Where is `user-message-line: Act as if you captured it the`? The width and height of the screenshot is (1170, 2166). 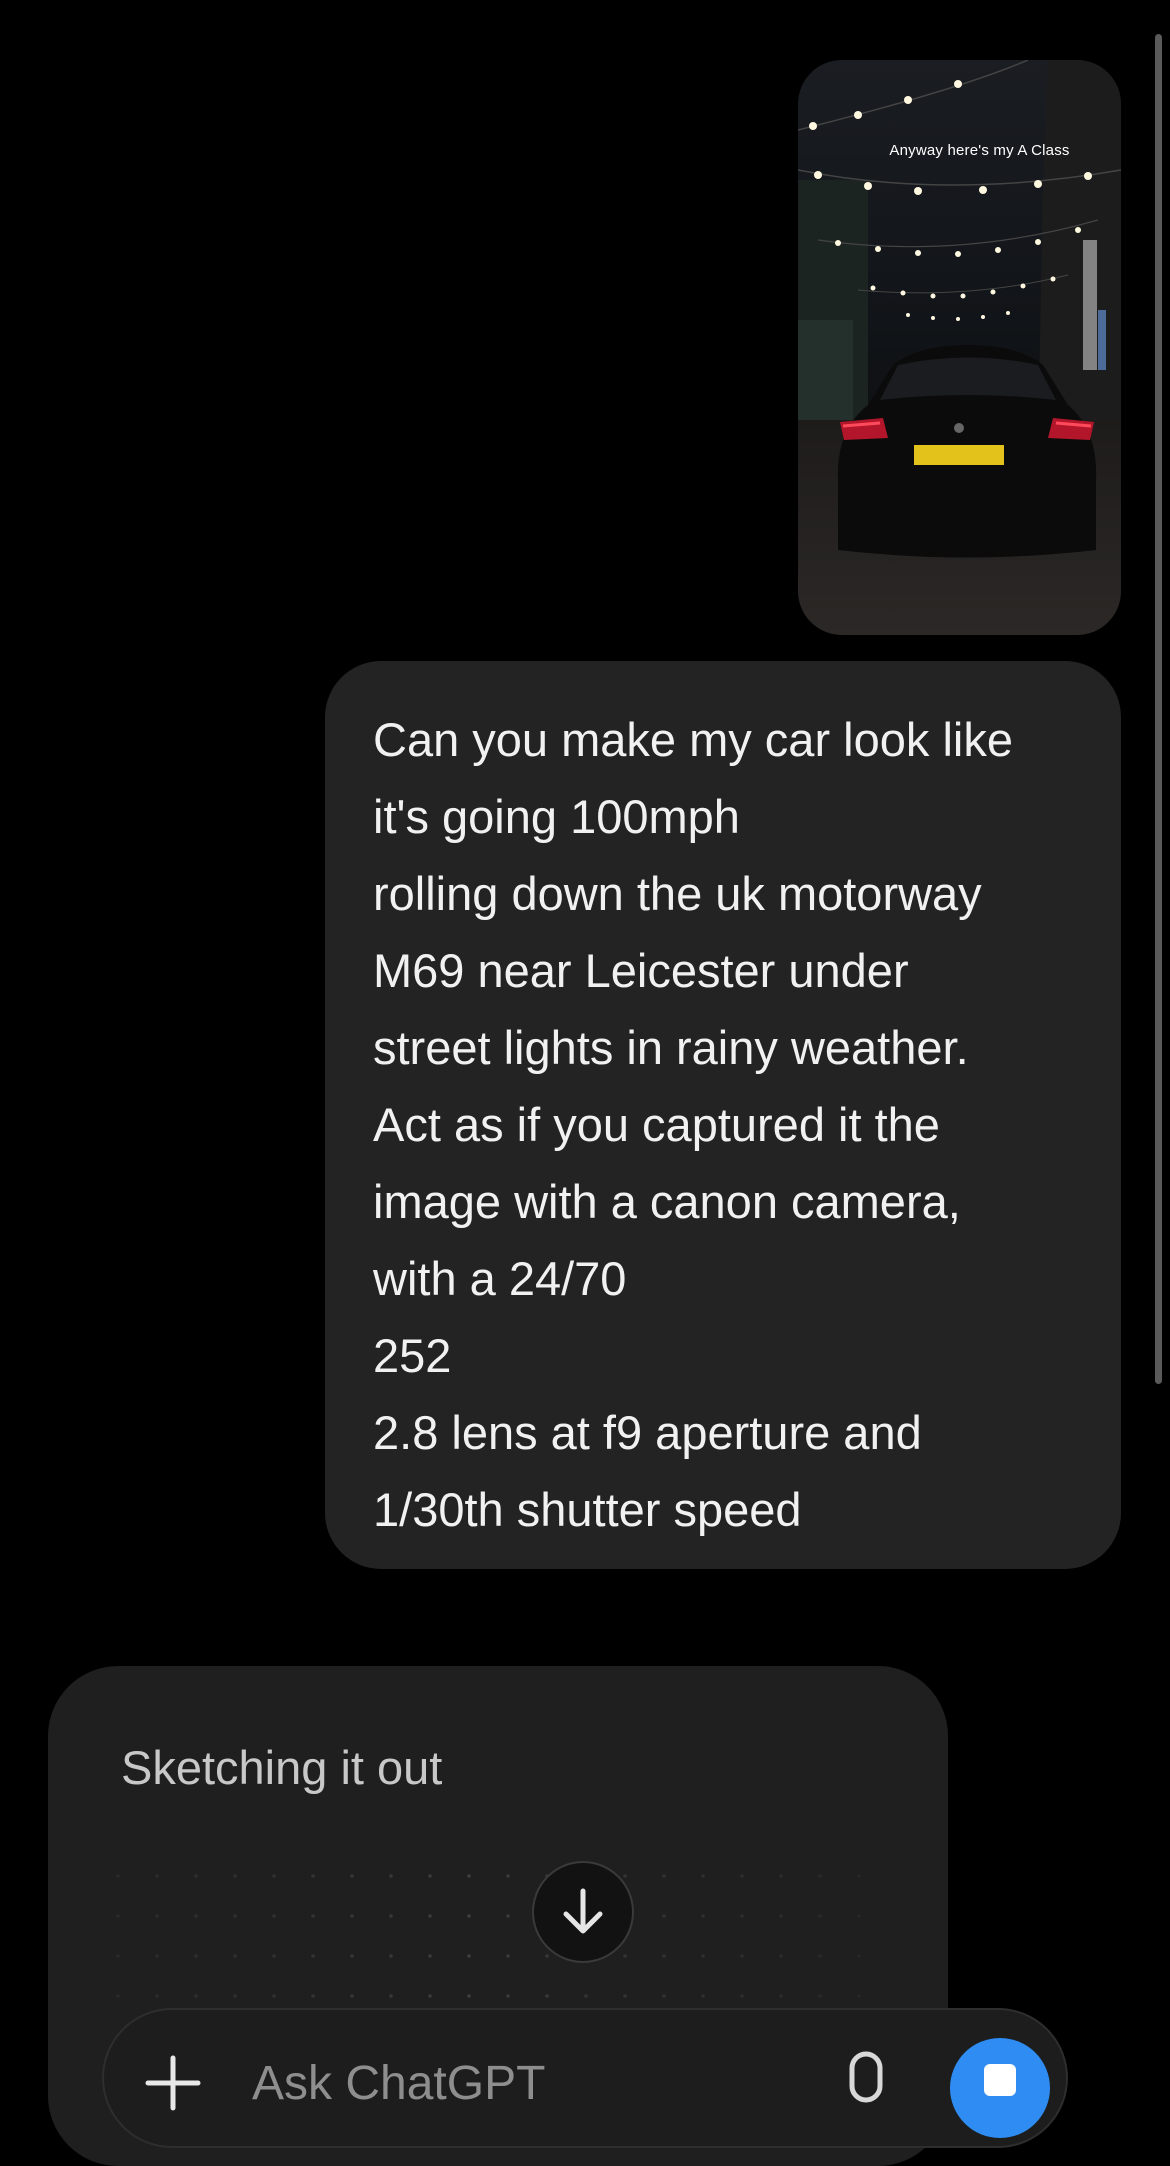
user-message-line: Act as if you captured it the is located at coordinates (656, 1124).